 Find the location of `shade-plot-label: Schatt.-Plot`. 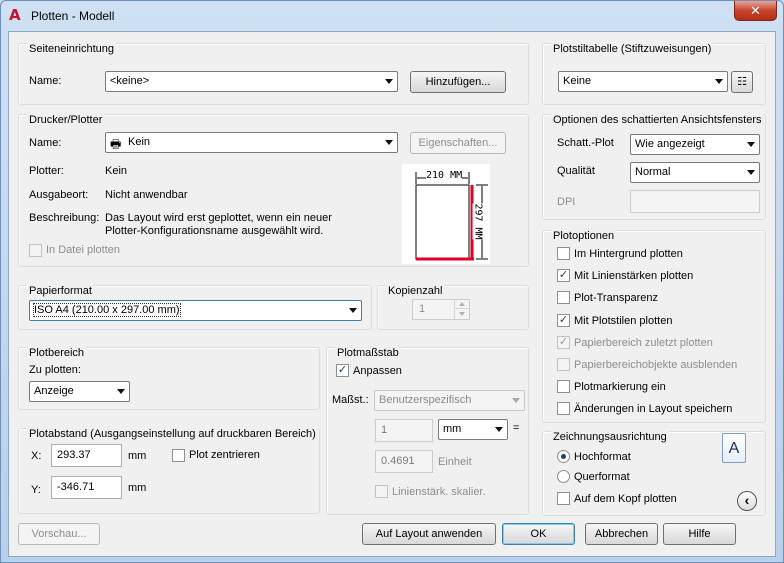

shade-plot-label: Schatt.-Plot is located at coordinates (585, 143).